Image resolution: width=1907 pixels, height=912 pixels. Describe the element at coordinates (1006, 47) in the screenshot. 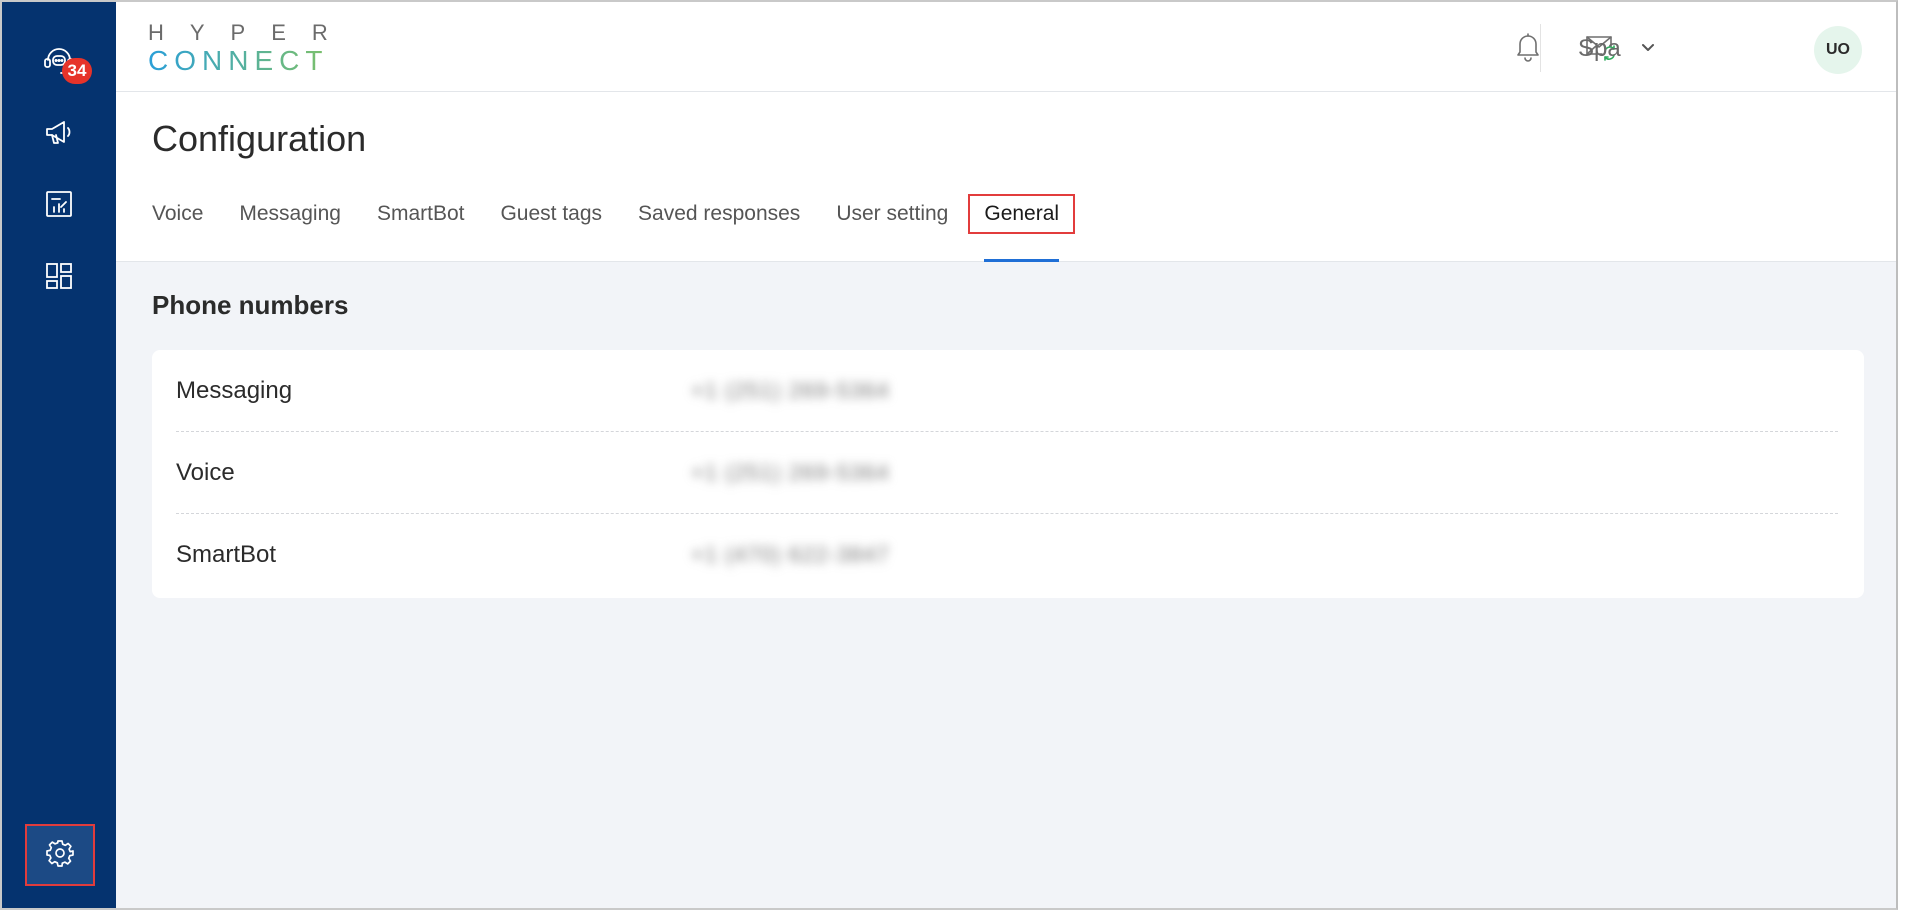

I see `top-header: HYPER CONNECT Spa UO` at that location.